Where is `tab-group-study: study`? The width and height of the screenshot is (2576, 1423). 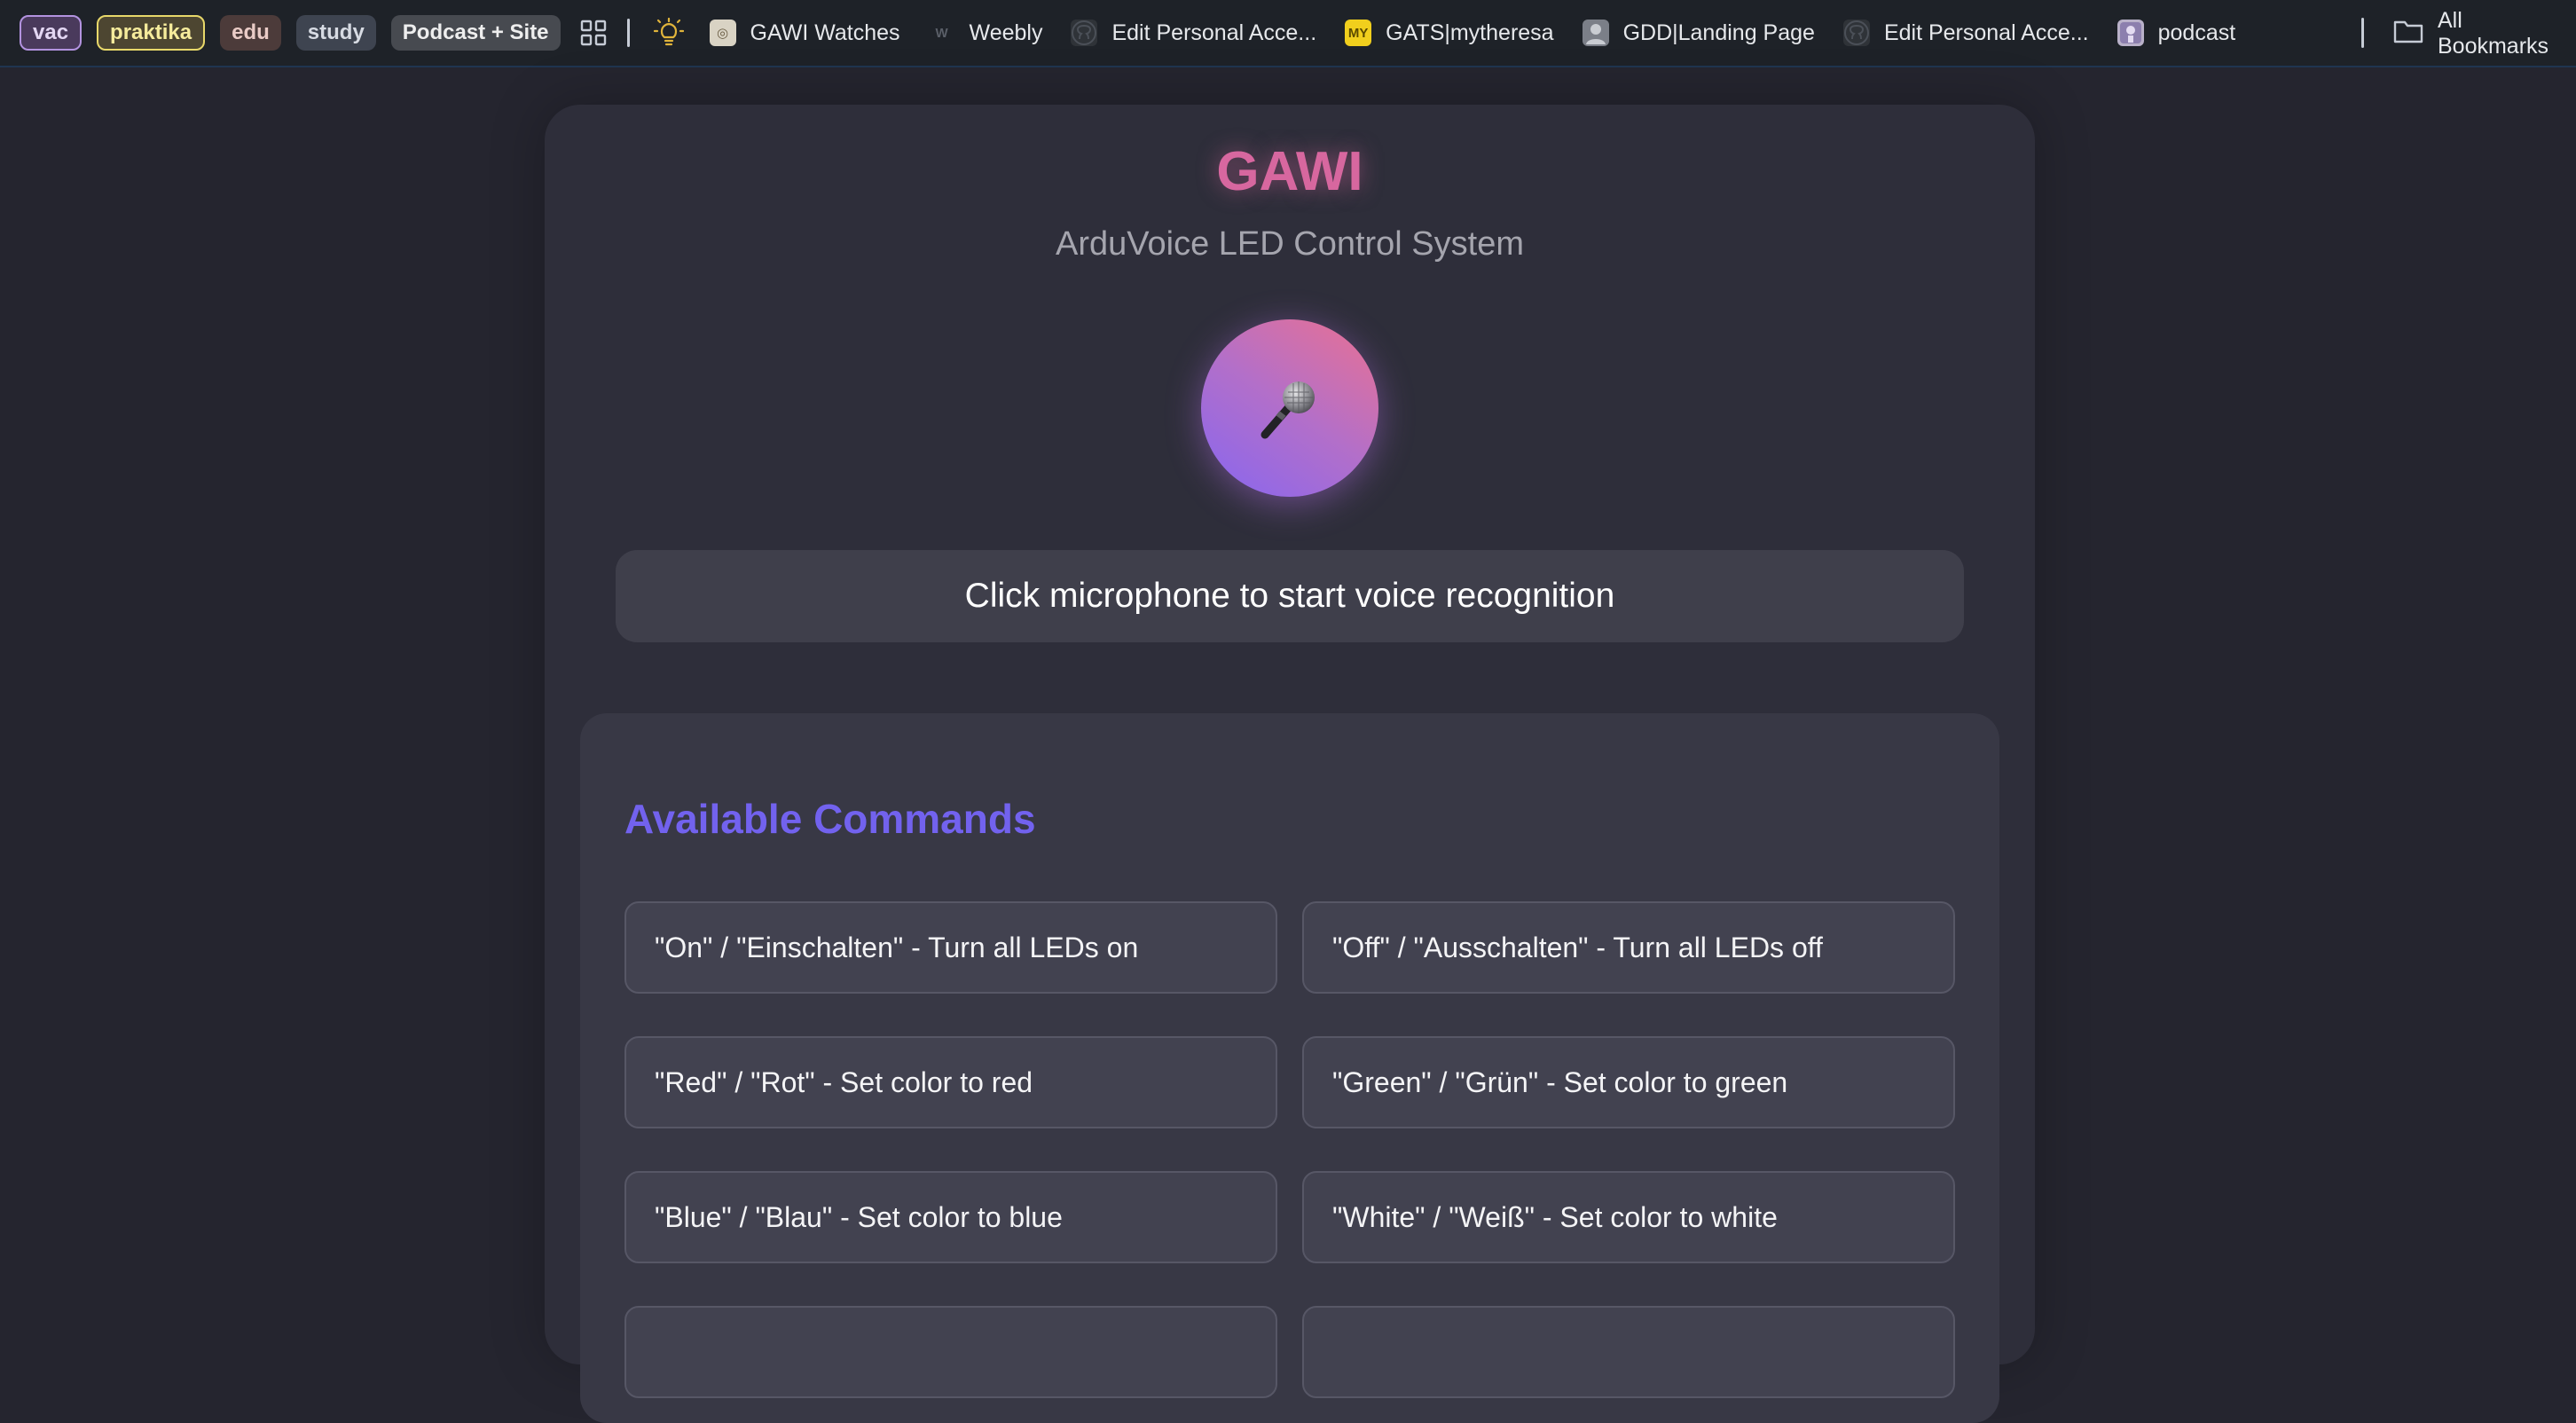 tab-group-study: study is located at coordinates (335, 33).